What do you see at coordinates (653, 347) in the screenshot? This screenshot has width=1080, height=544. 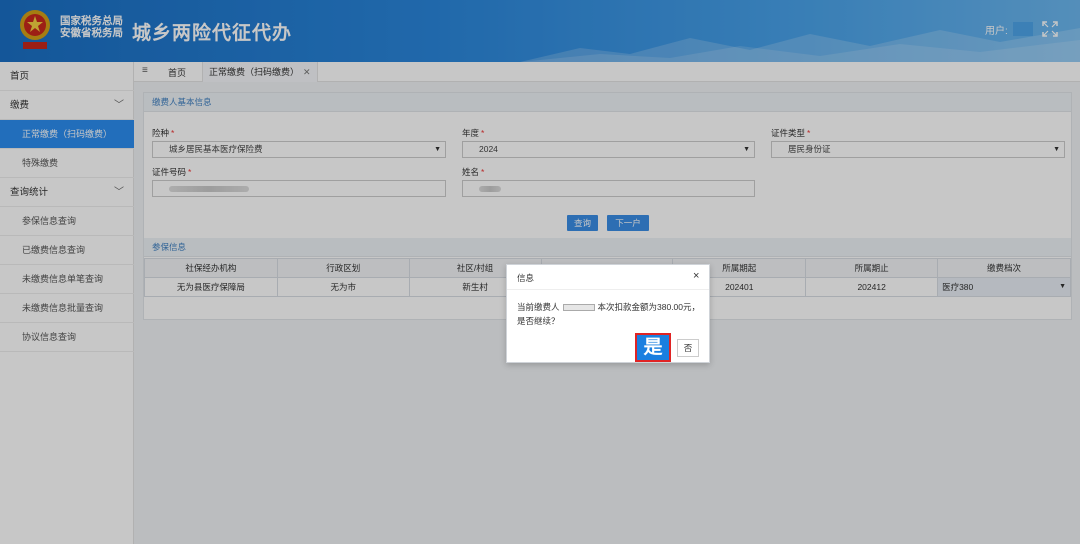 I see `yes-button: 是` at bounding box center [653, 347].